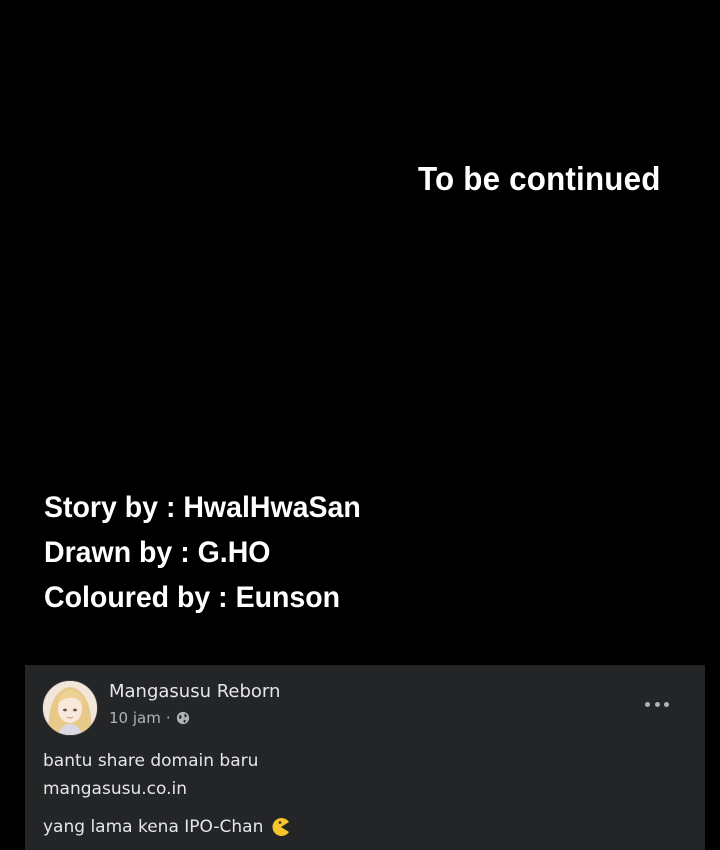 The image size is (720, 850). What do you see at coordinates (167, 789) in the screenshot?
I see `post-link: mangasusu.co.in` at bounding box center [167, 789].